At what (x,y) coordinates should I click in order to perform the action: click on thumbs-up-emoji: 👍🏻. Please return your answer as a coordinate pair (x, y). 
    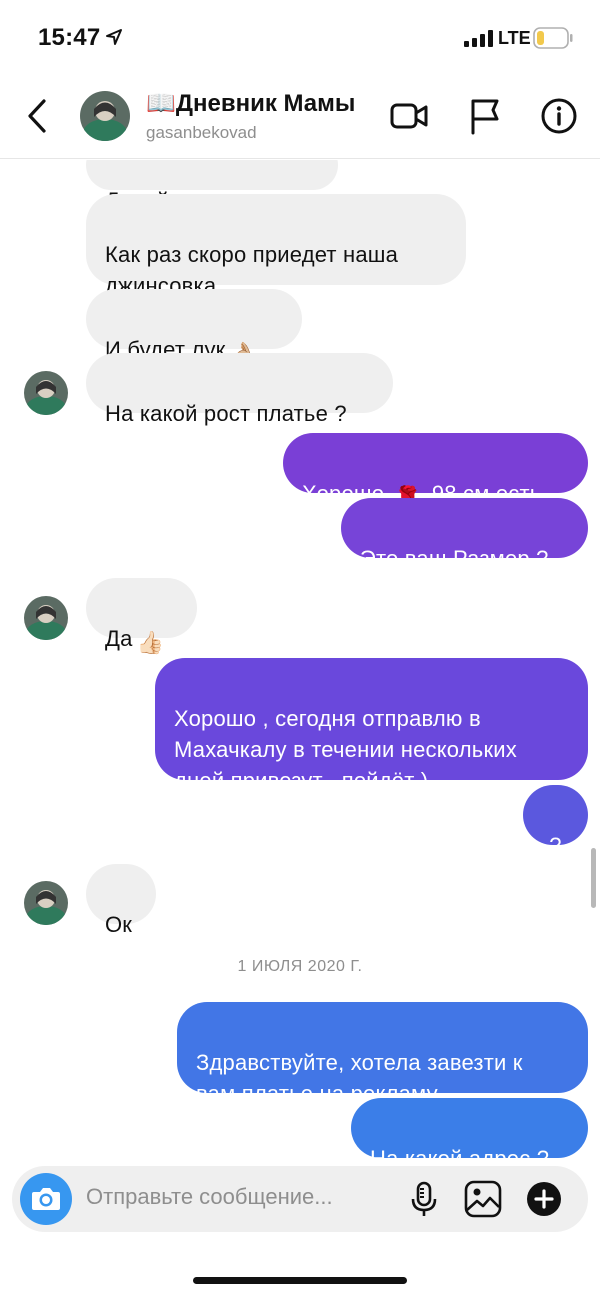
    Looking at the image, I should click on (150, 642).